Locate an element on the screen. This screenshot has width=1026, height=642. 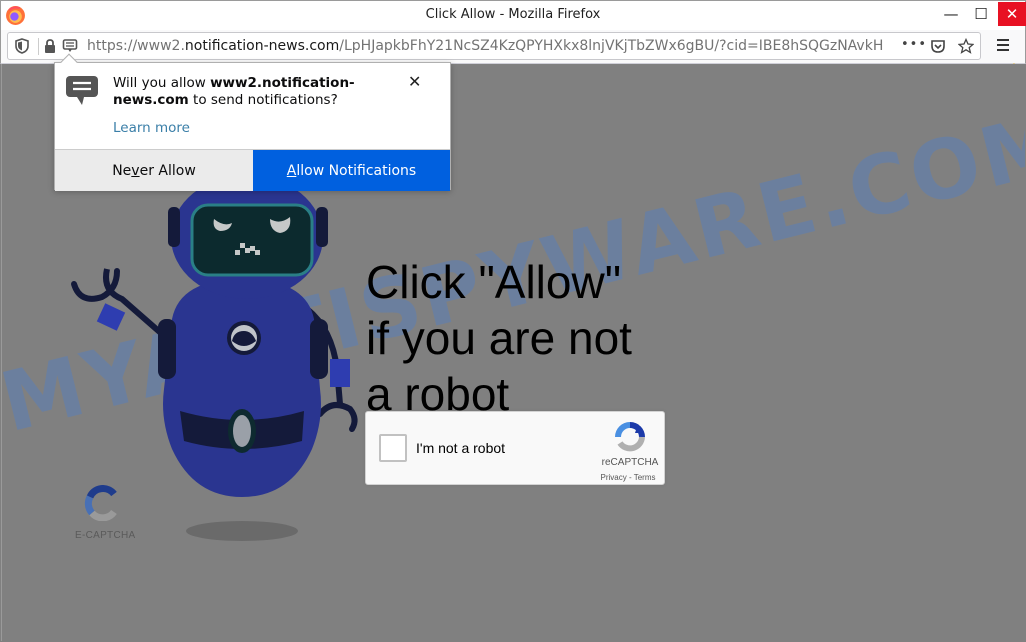
ecaptcha-label: E-CAPTCHA is located at coordinates (105, 535).